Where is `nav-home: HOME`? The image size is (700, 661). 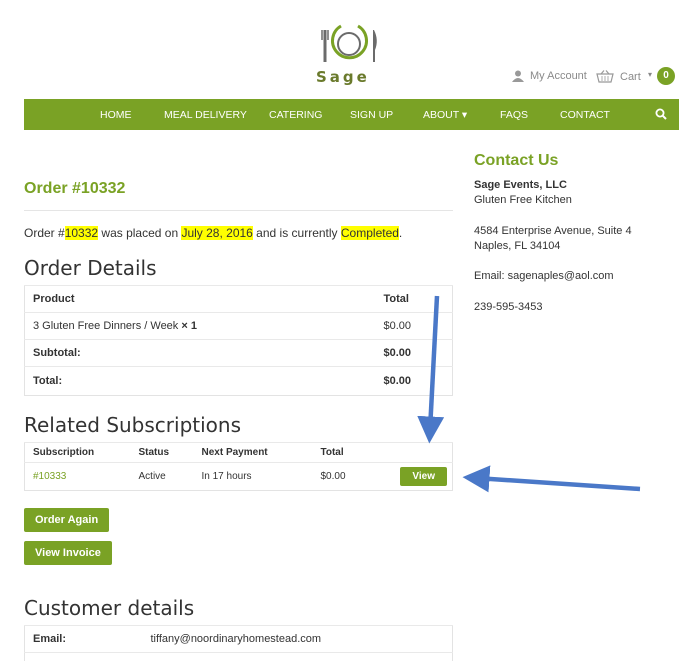 nav-home: HOME is located at coordinates (116, 115).